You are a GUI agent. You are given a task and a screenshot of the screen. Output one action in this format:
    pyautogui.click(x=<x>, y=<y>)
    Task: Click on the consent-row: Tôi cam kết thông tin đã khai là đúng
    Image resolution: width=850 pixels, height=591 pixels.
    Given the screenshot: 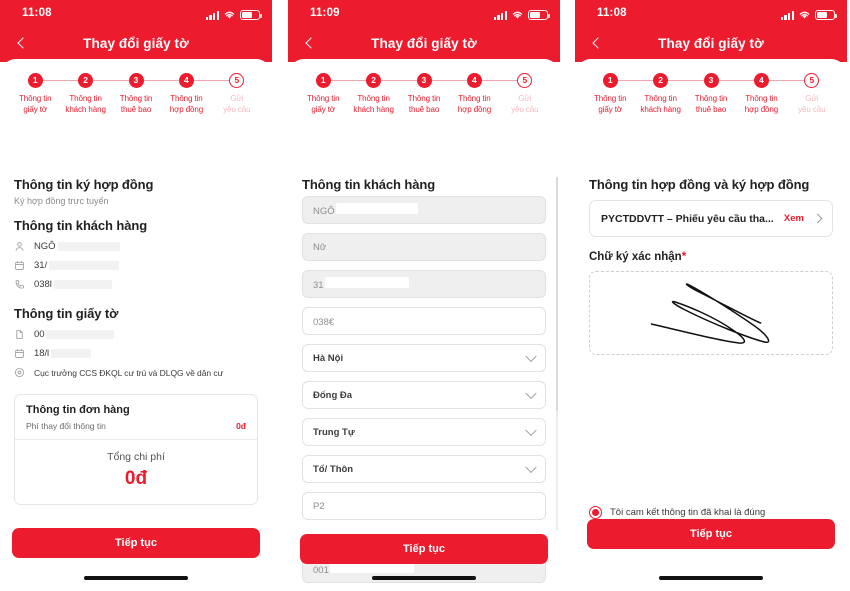 What is the action you would take?
    pyautogui.click(x=711, y=512)
    